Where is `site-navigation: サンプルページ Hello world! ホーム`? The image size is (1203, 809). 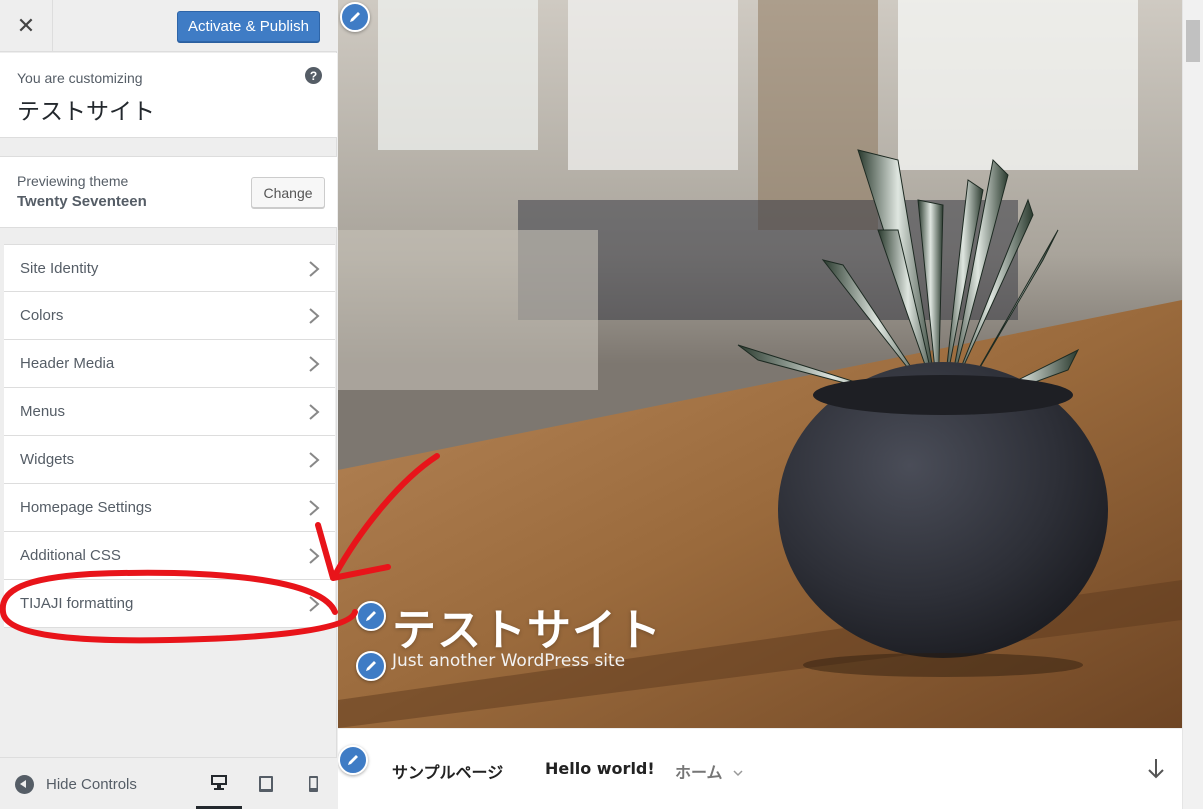
site-navigation: サンプルページ Hello world! ホーム is located at coordinates (760, 768).